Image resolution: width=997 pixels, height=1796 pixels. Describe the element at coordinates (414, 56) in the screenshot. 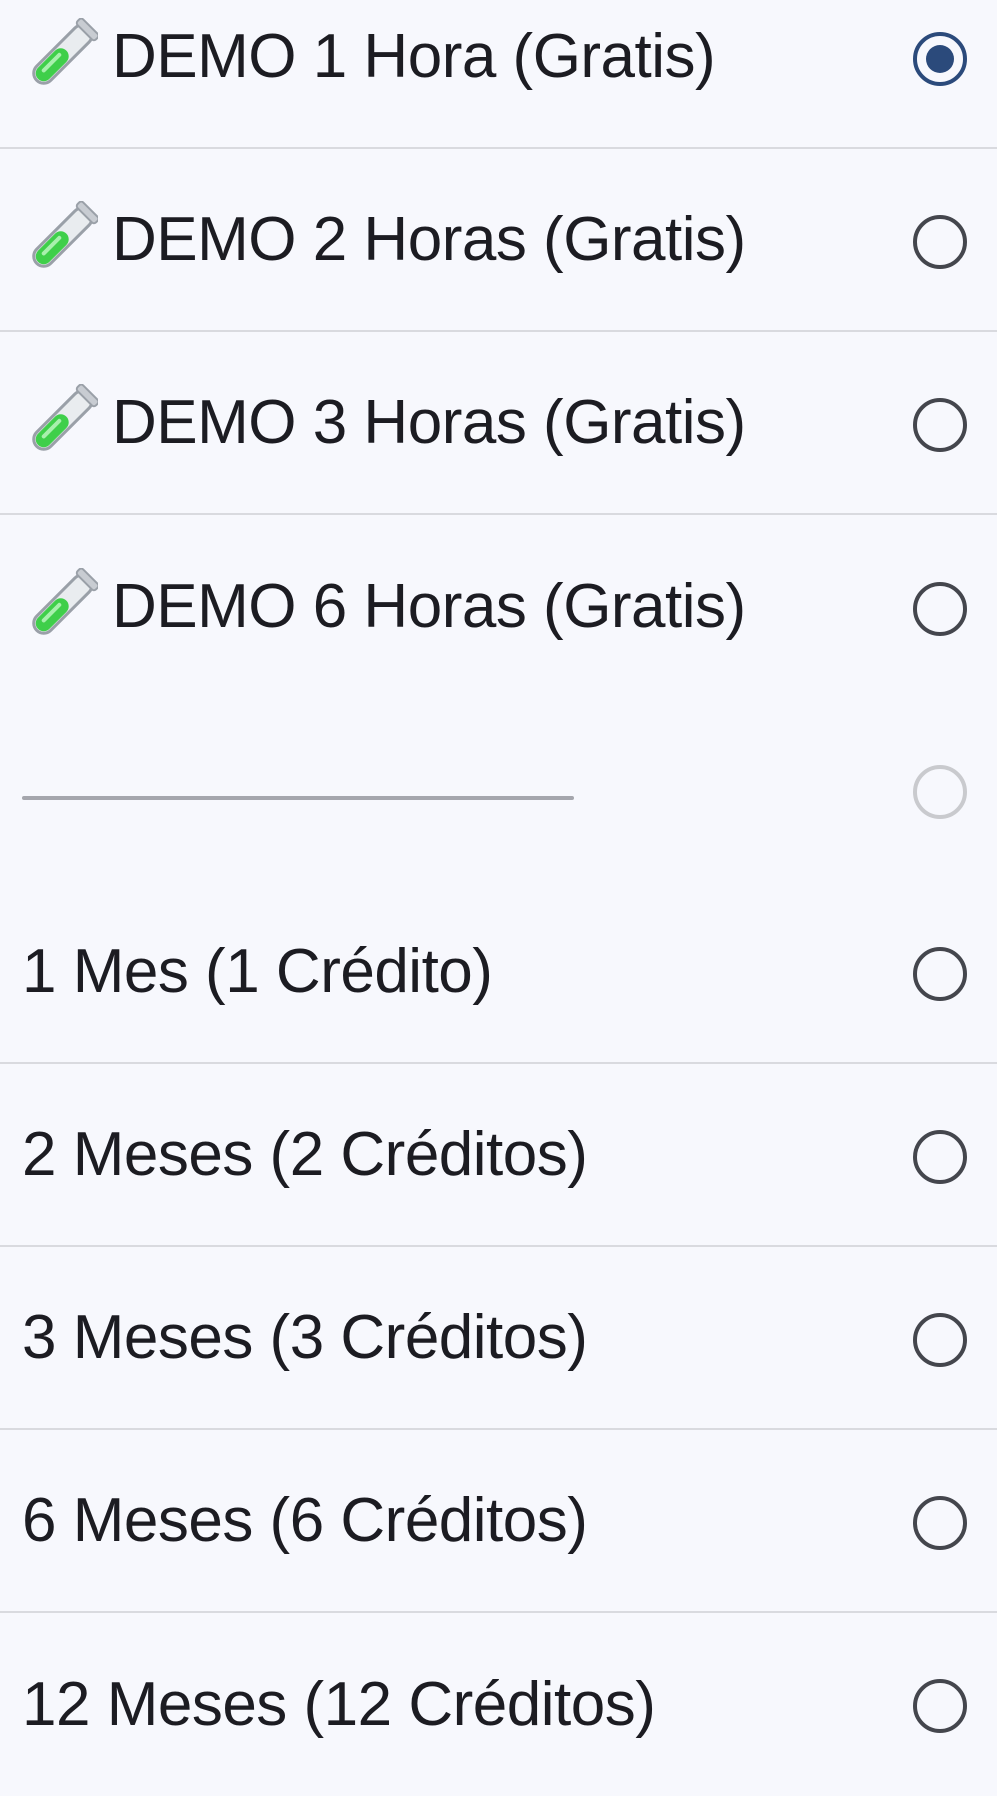

I see `option-label: DEMO 1 Hora (Gratis)` at that location.